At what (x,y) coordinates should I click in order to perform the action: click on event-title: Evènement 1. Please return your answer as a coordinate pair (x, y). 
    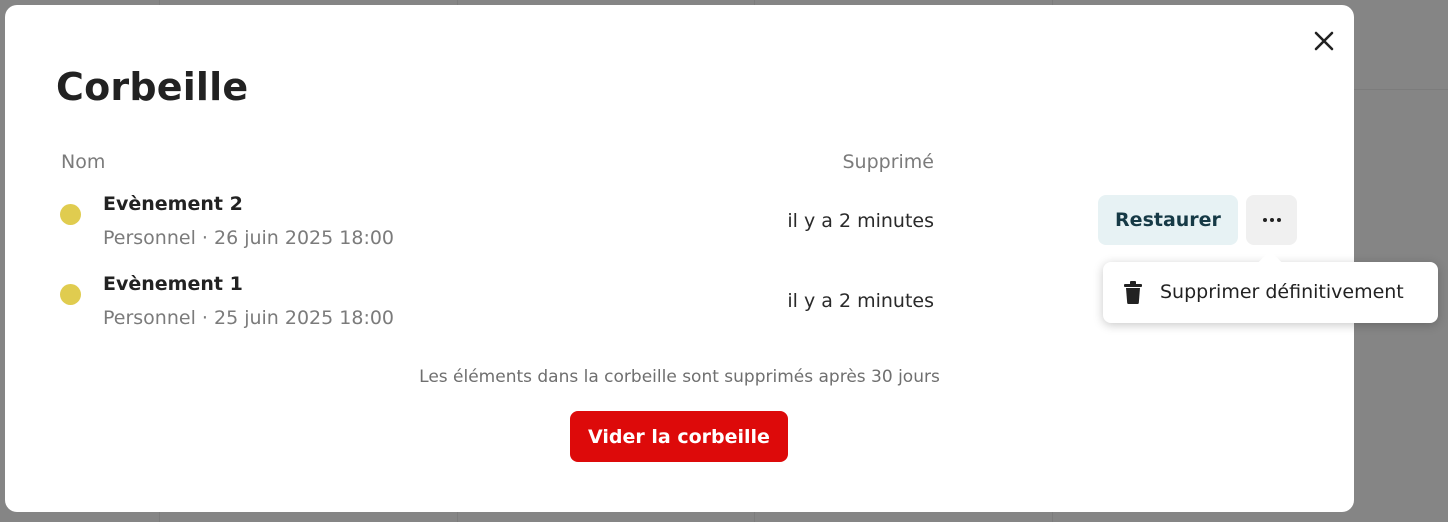
    Looking at the image, I should click on (173, 284).